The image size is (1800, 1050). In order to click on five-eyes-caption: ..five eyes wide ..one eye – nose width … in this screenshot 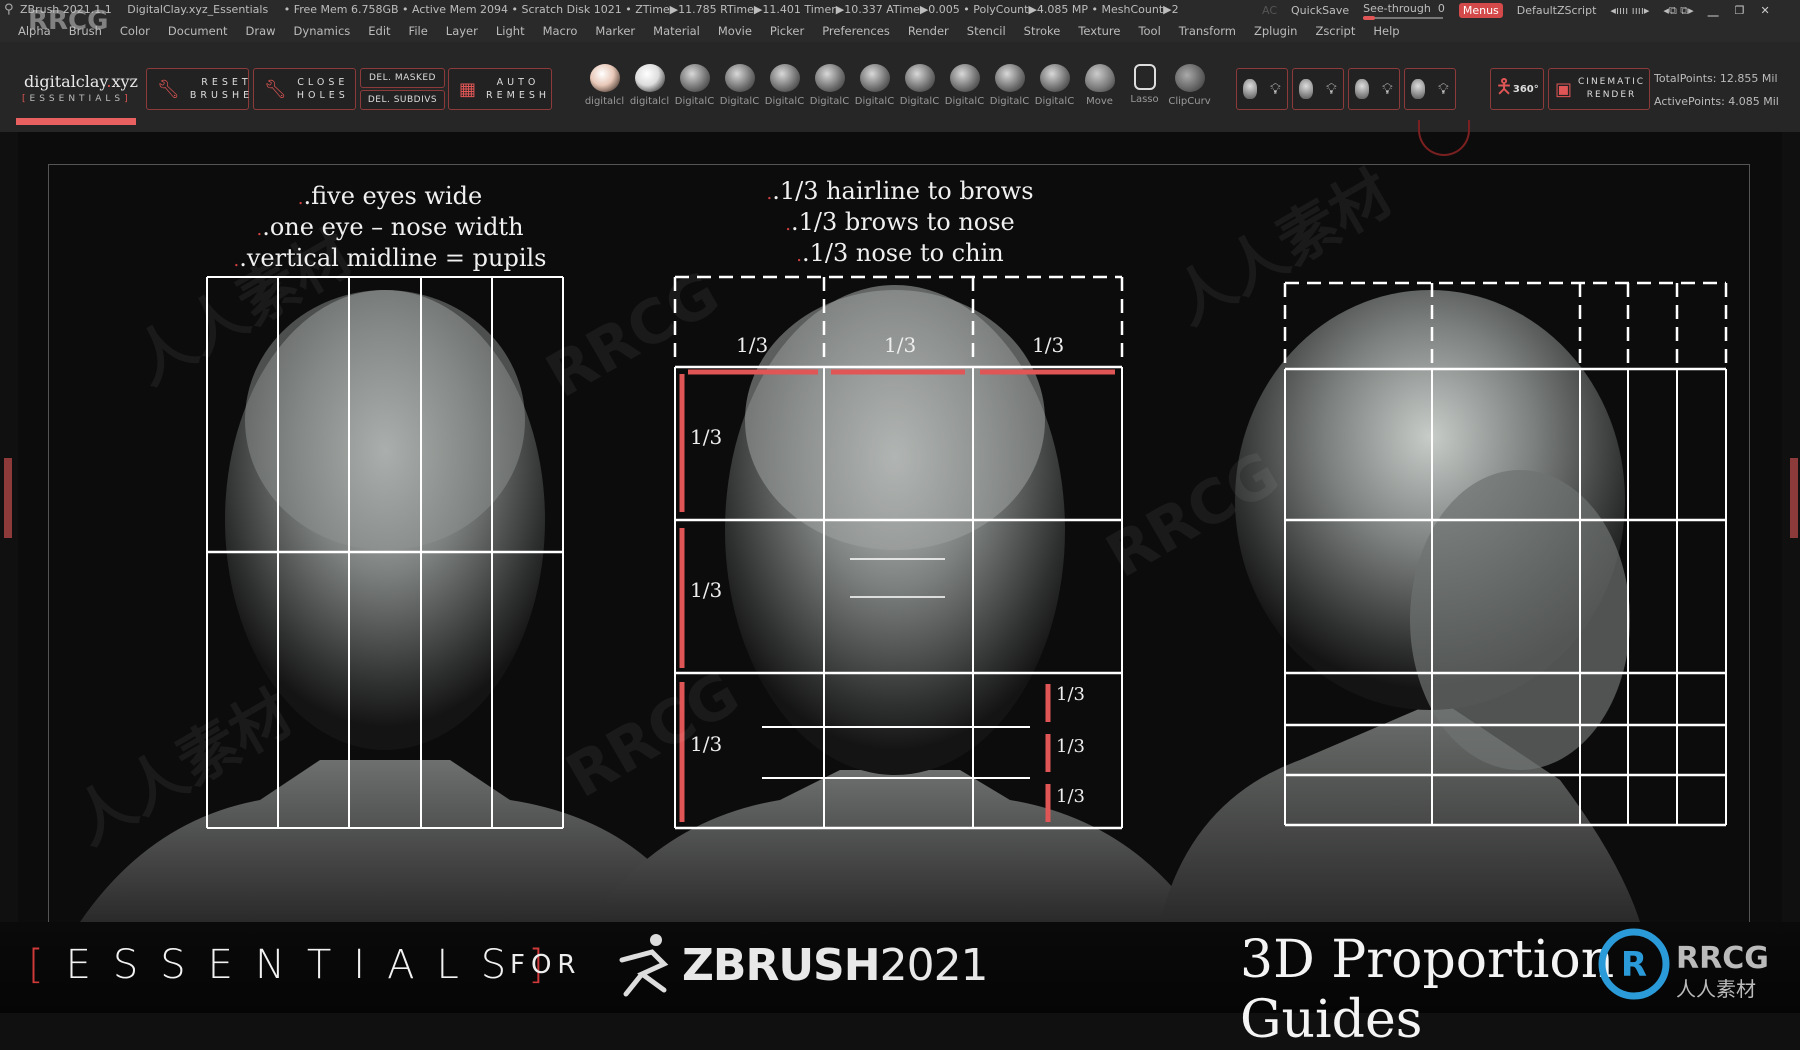, I will do `click(390, 227)`.